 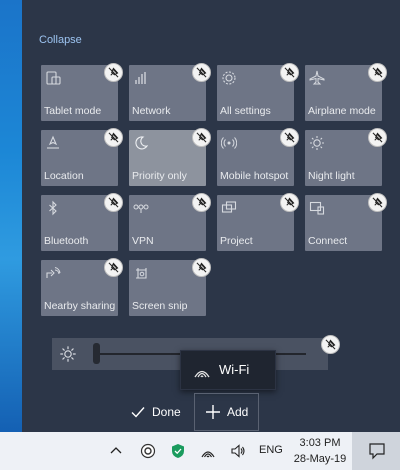 What do you see at coordinates (141, 143) in the screenshot?
I see `moon-icon` at bounding box center [141, 143].